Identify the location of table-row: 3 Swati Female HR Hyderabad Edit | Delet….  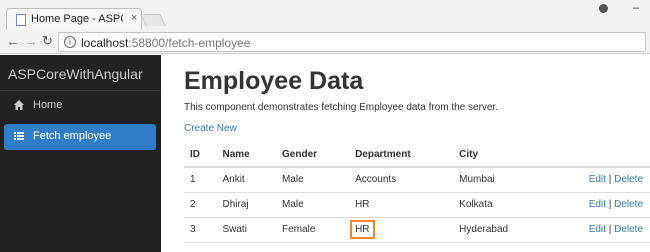
(417, 230).